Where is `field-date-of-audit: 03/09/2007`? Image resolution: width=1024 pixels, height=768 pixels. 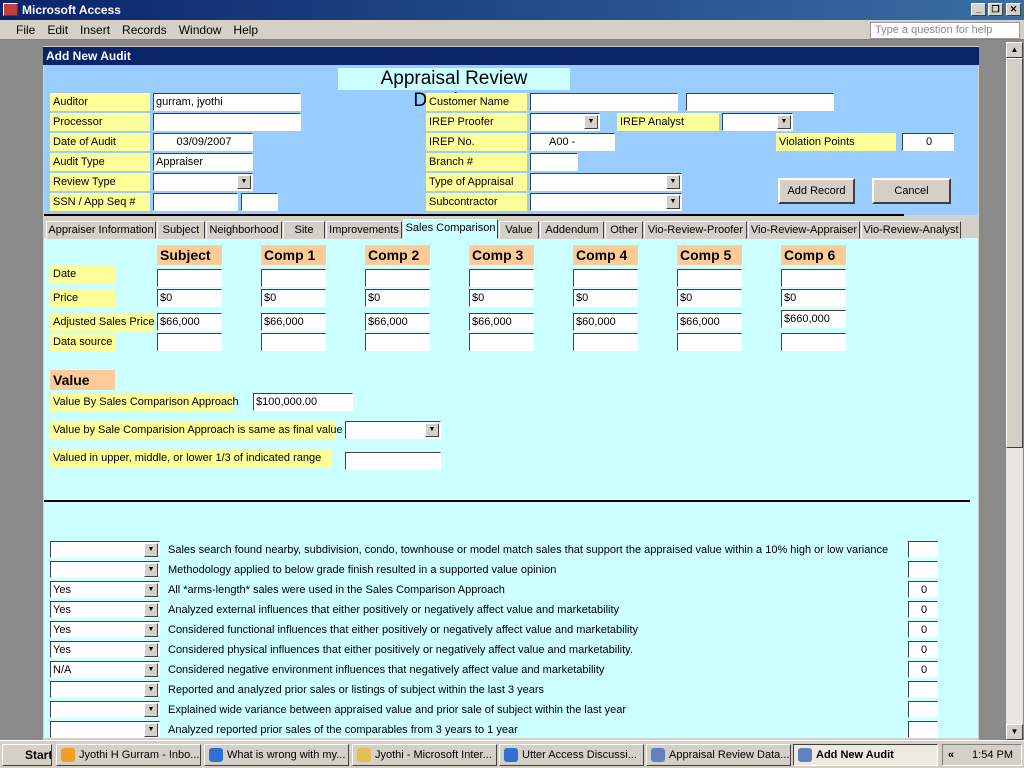
field-date-of-audit: 03/09/2007 is located at coordinates (203, 142).